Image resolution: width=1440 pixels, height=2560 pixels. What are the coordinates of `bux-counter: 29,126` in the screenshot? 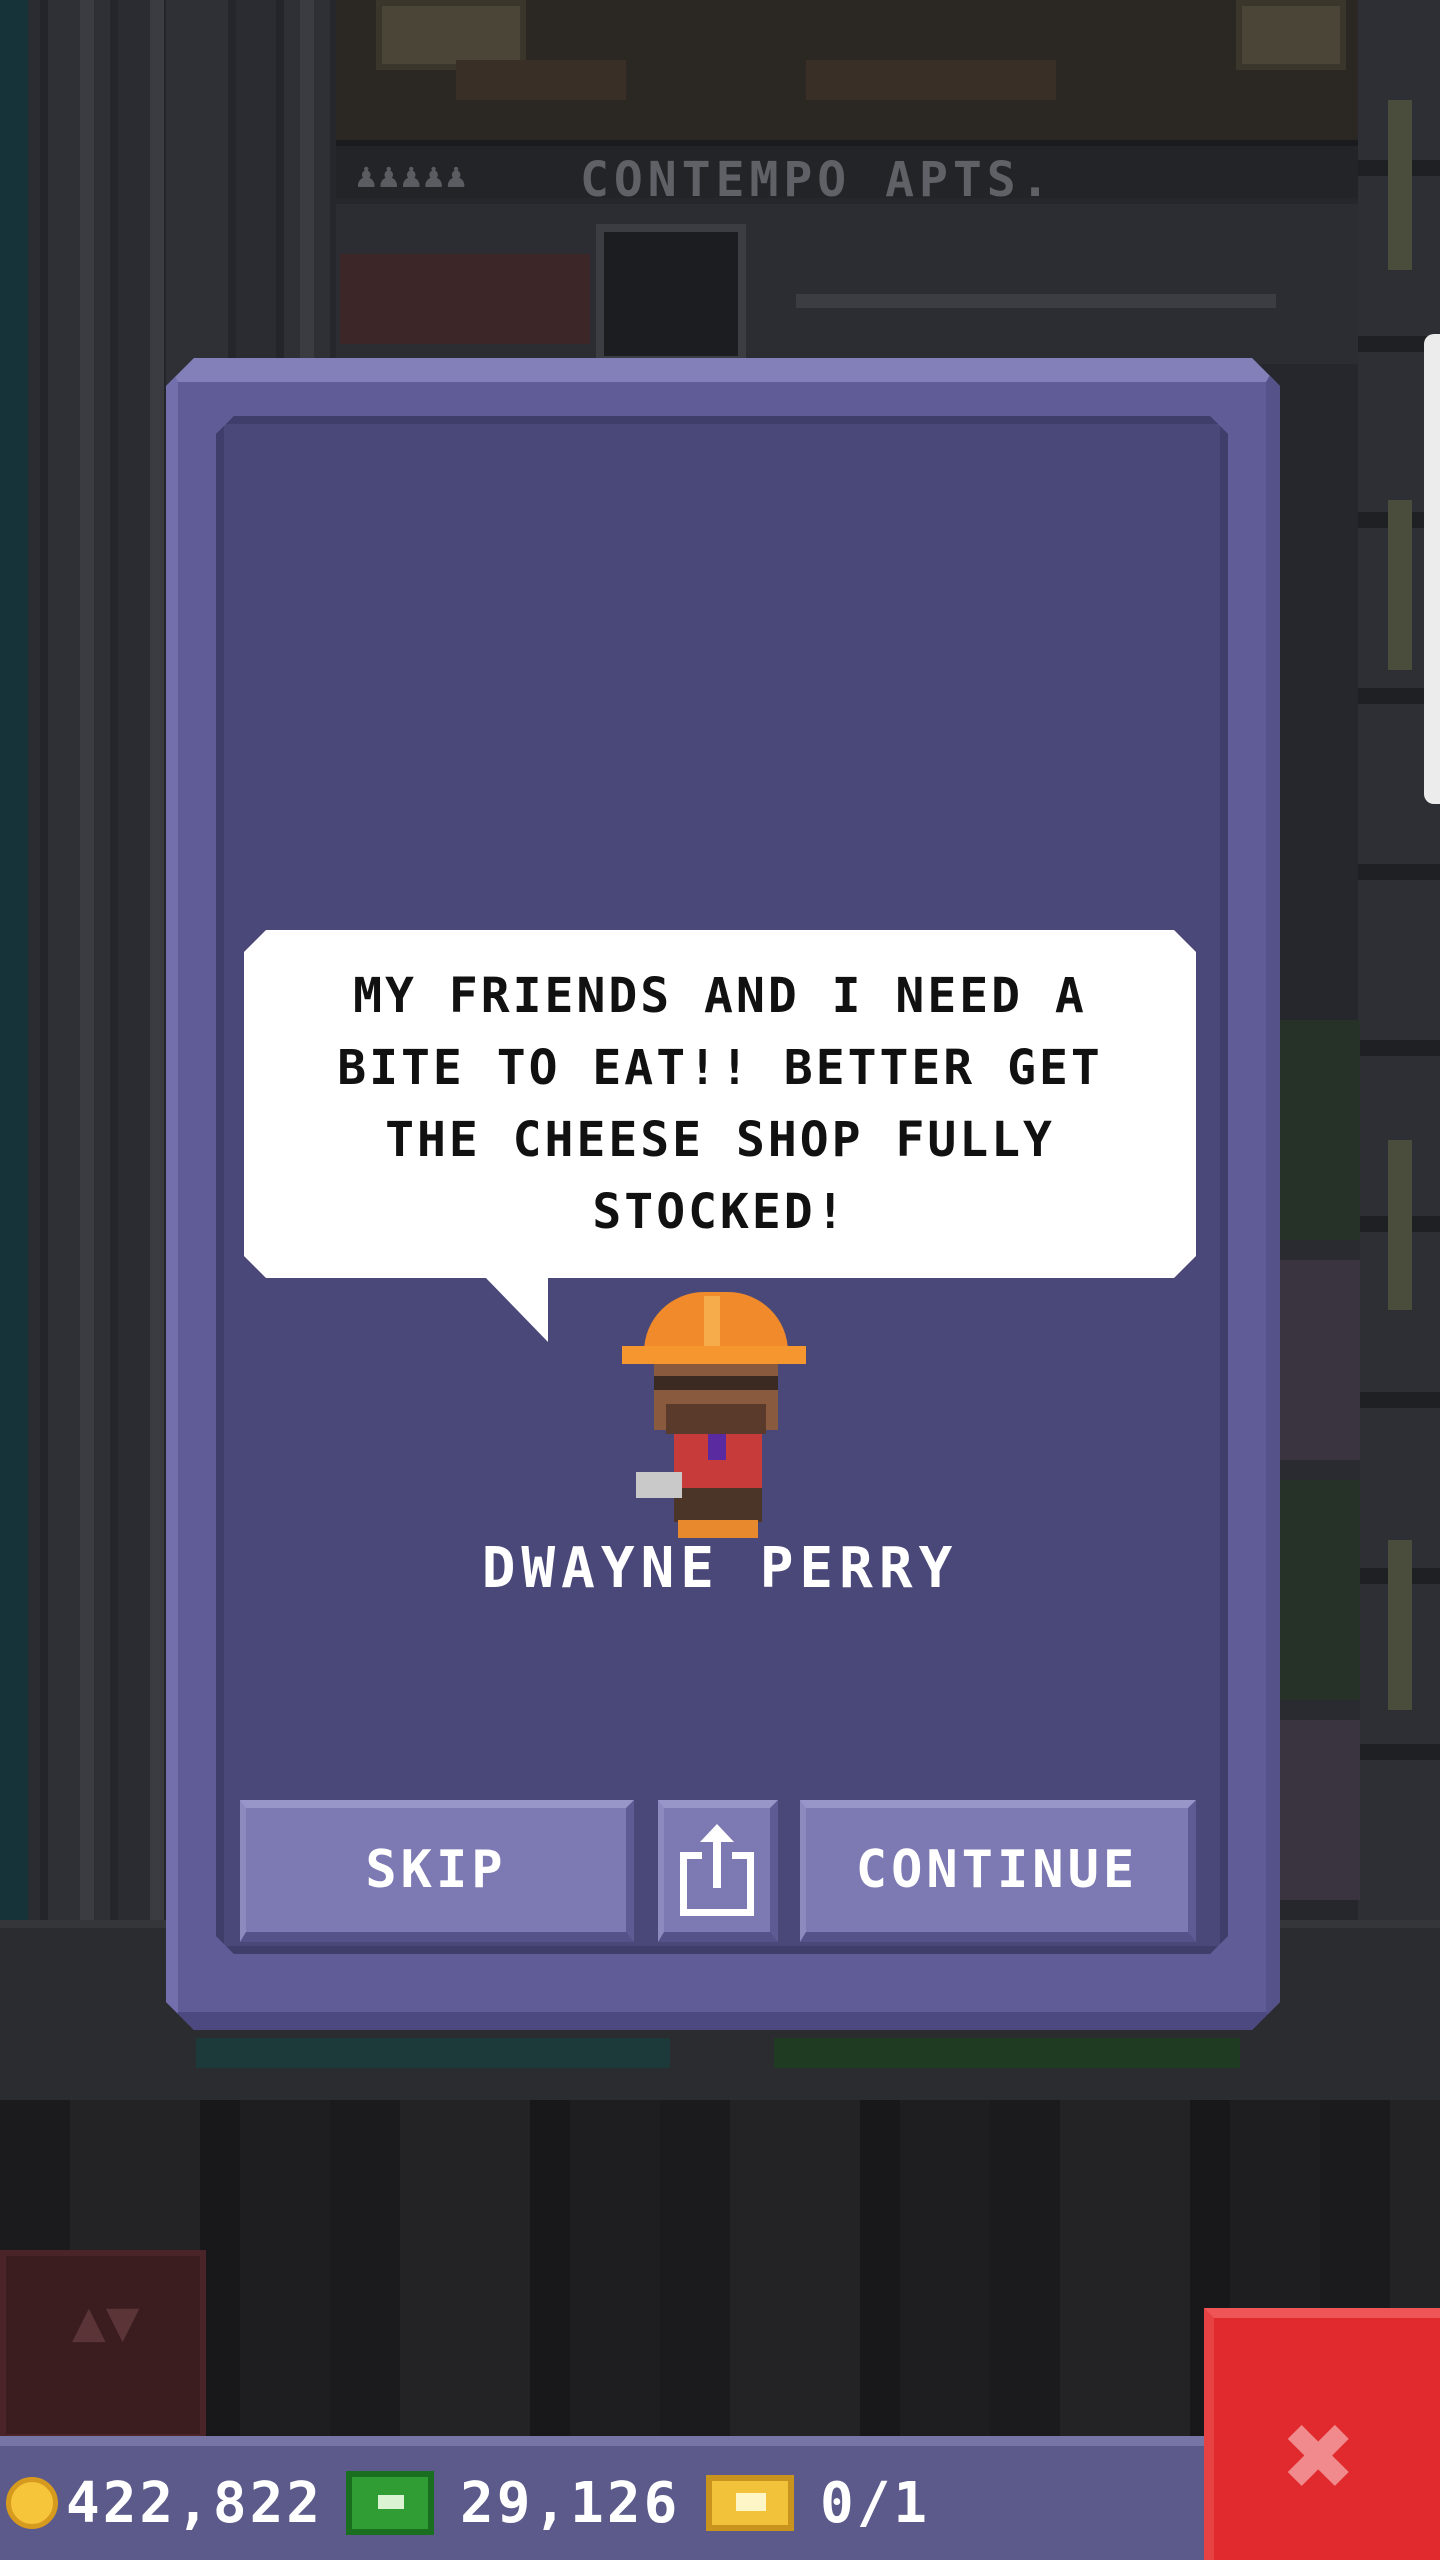 It's located at (513, 2503).